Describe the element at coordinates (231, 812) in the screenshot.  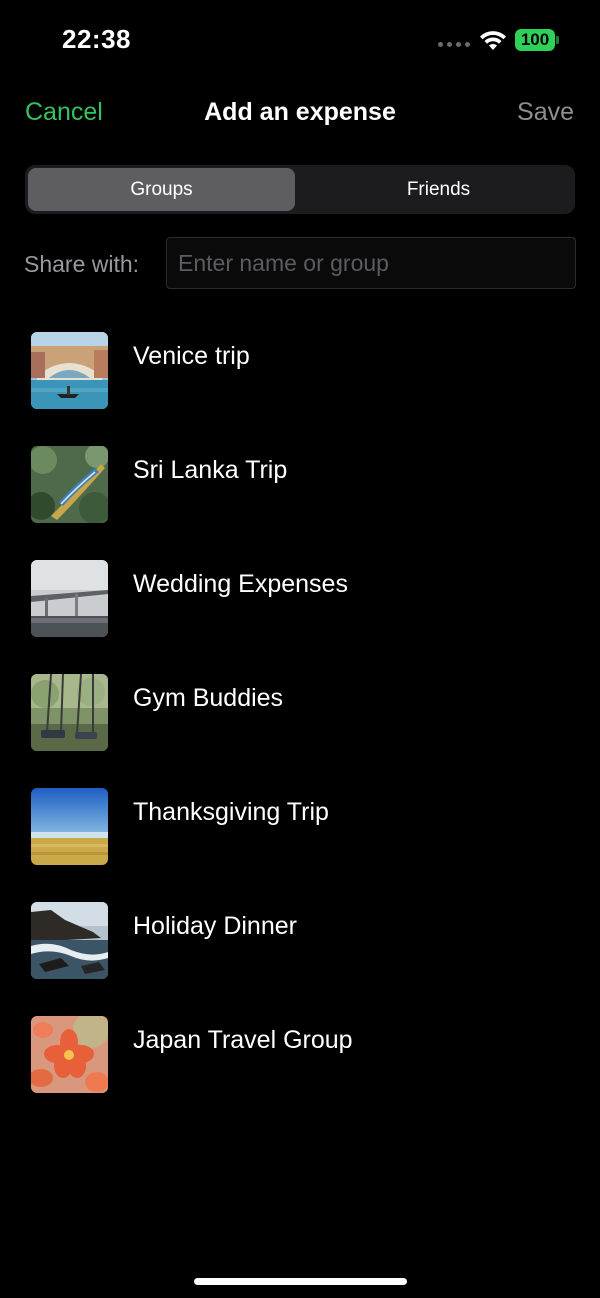
I see `group-name: Thanksgiving Trip` at that location.